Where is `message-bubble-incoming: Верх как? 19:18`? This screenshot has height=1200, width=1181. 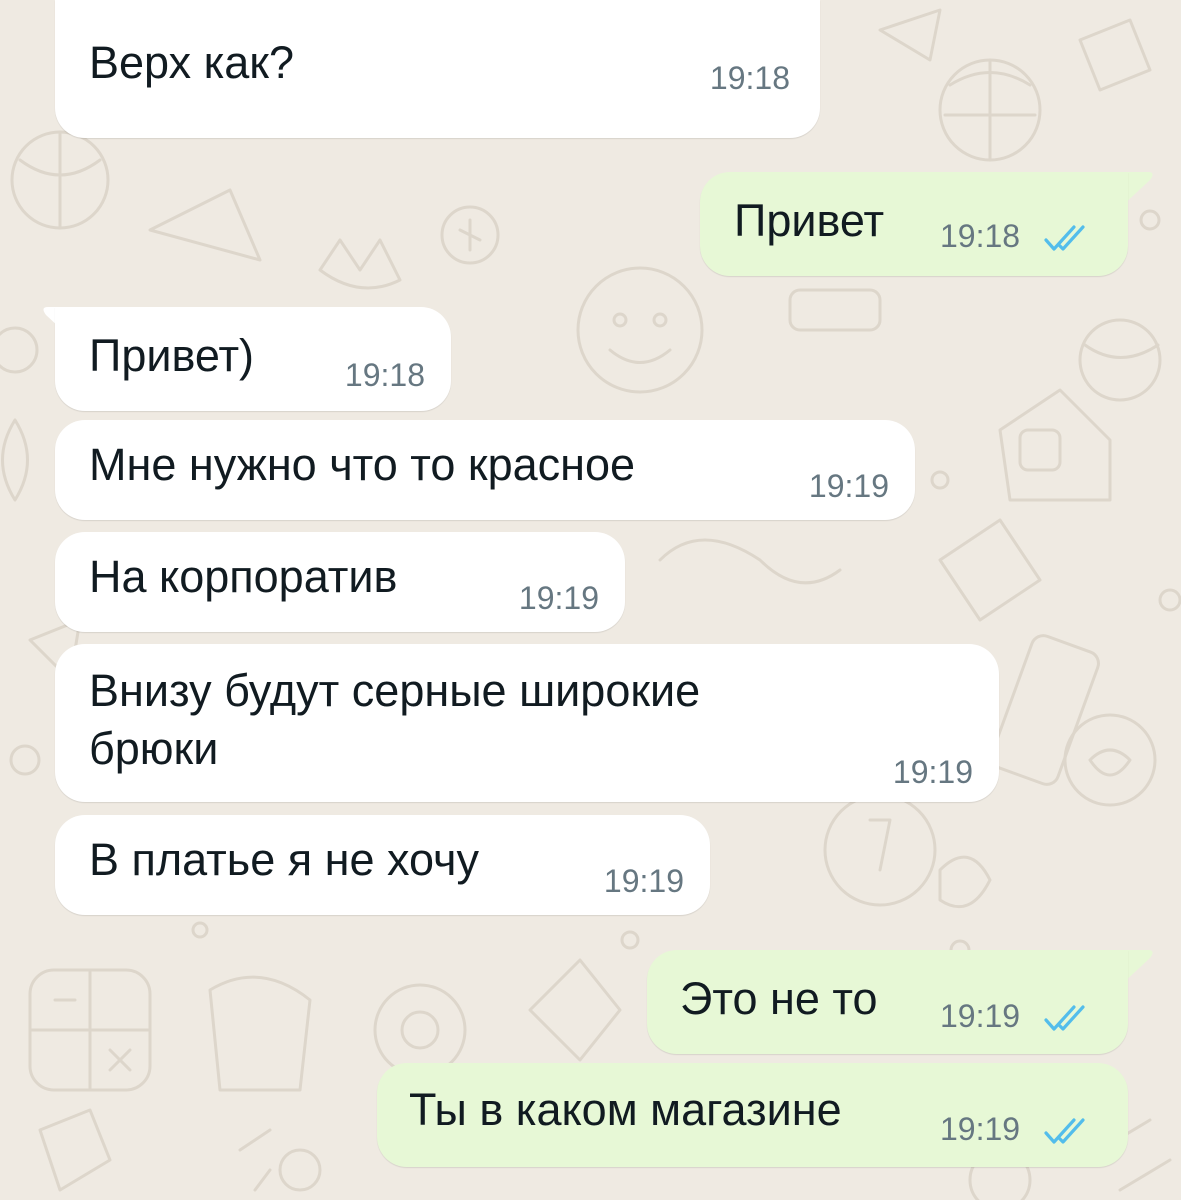 message-bubble-incoming: Верх как? 19:18 is located at coordinates (437, 69).